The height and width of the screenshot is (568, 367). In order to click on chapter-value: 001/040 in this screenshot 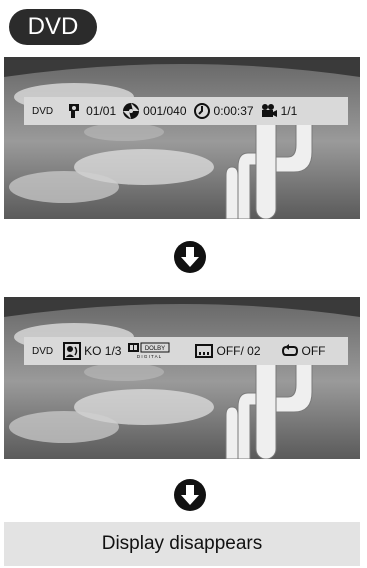, I will do `click(165, 111)`.